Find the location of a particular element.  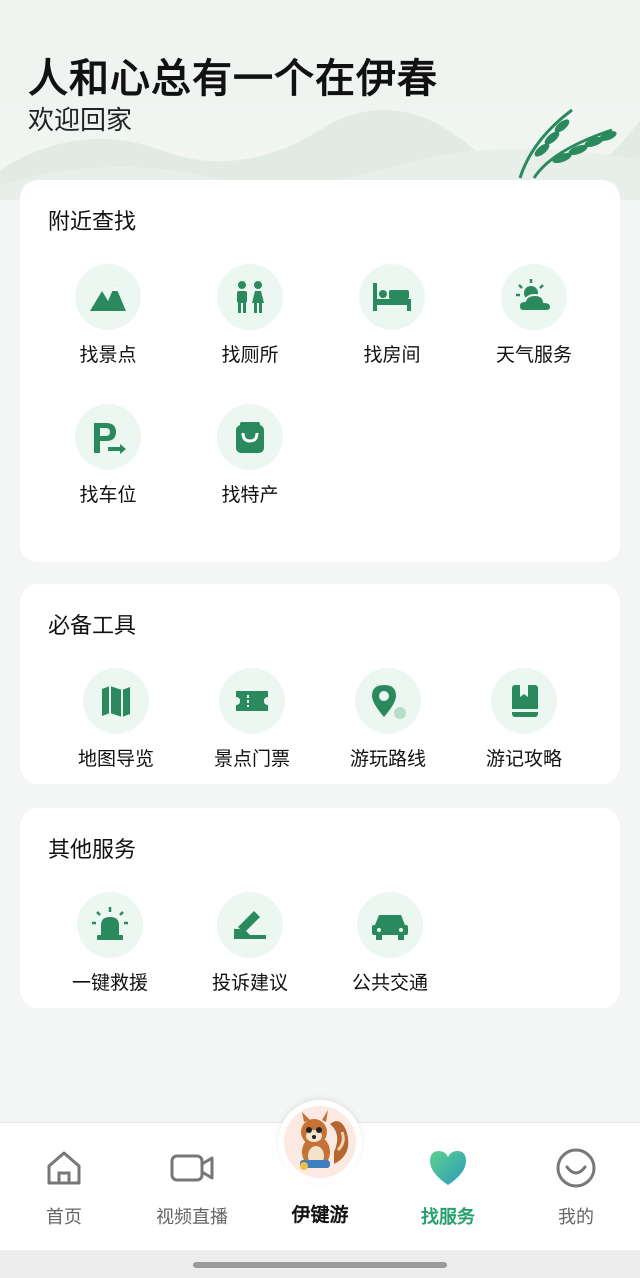

mountain-icon is located at coordinates (108, 298).